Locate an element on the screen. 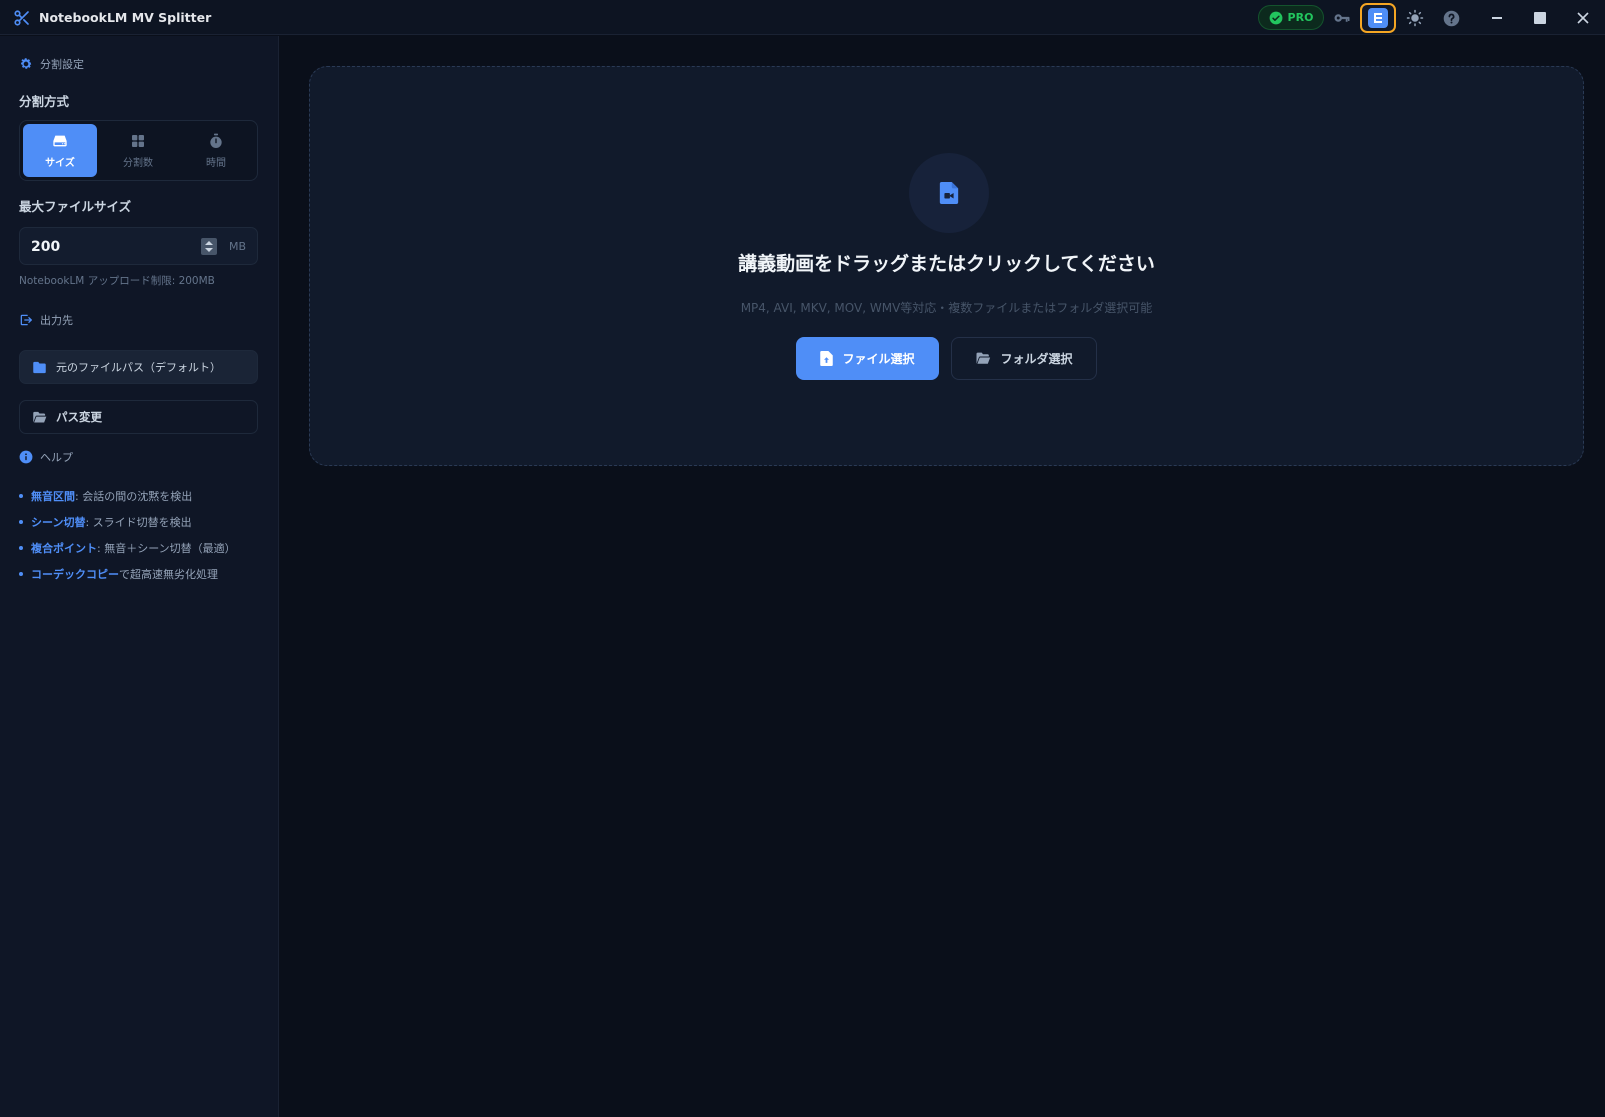  mode-time-button: 時間 is located at coordinates (216, 150).